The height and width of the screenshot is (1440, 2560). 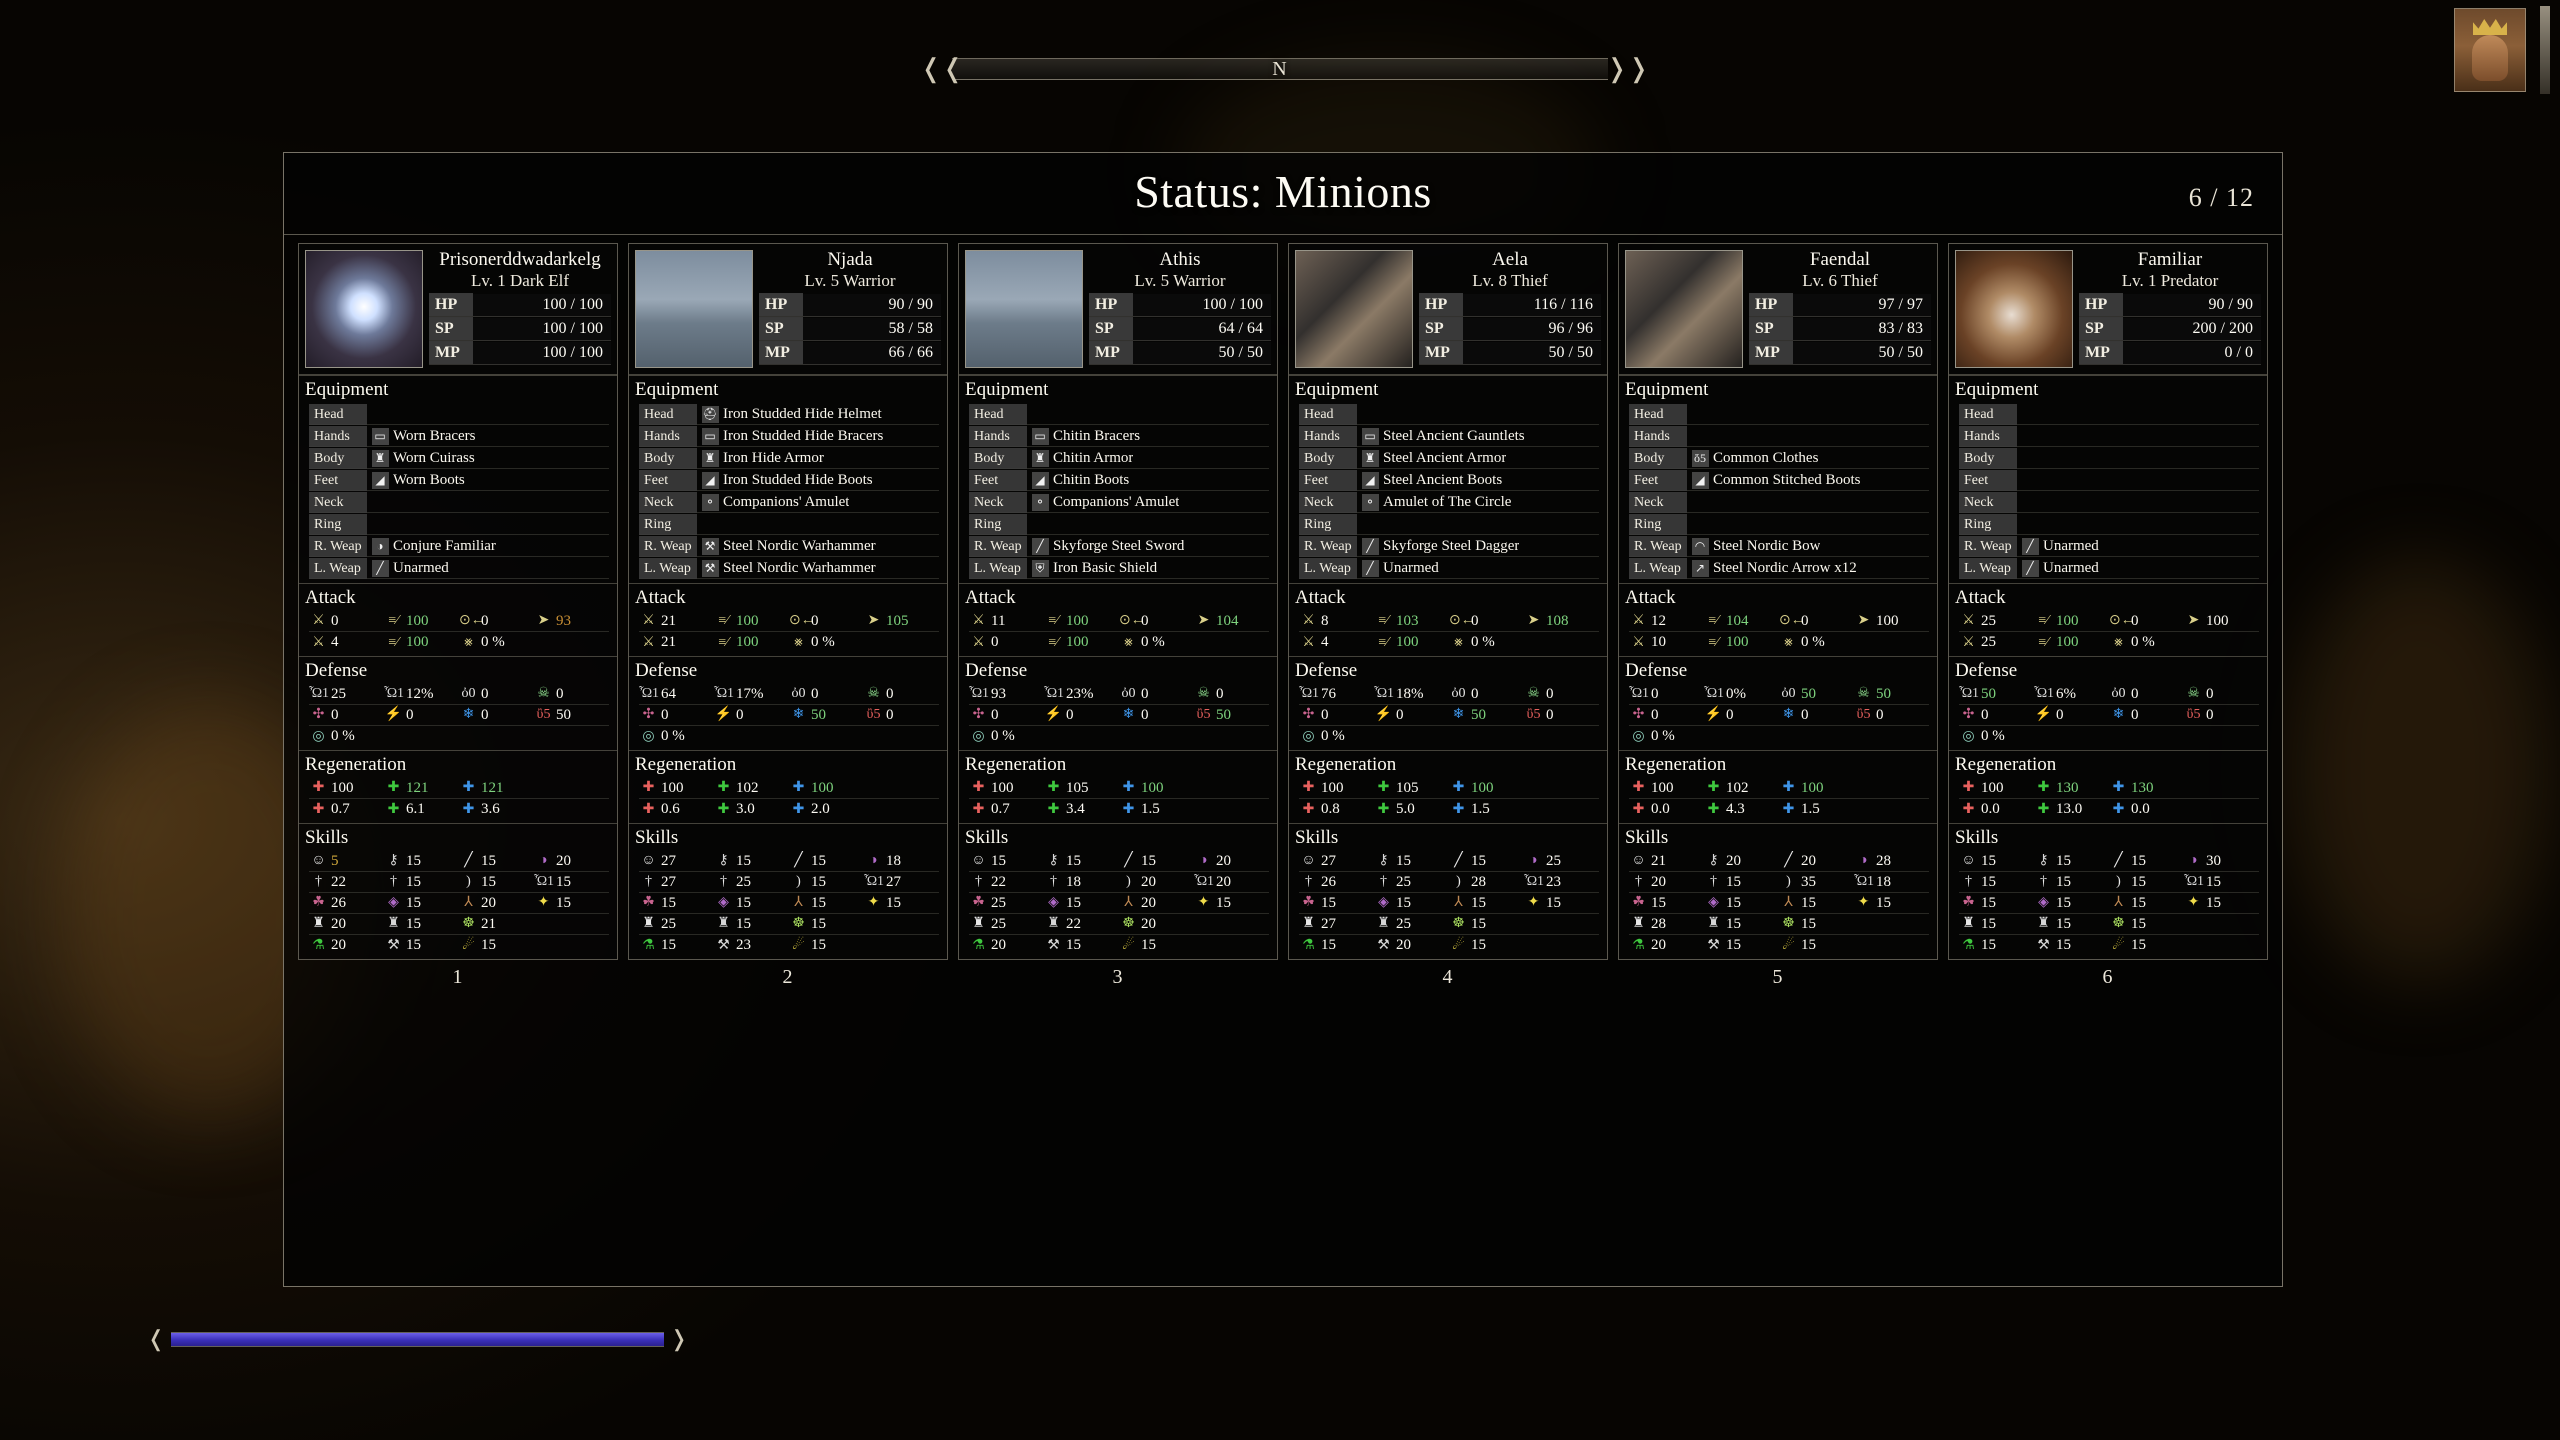 I want to click on equipment-row: Body ♜ Steel Ancient Armor, so click(x=1449, y=458).